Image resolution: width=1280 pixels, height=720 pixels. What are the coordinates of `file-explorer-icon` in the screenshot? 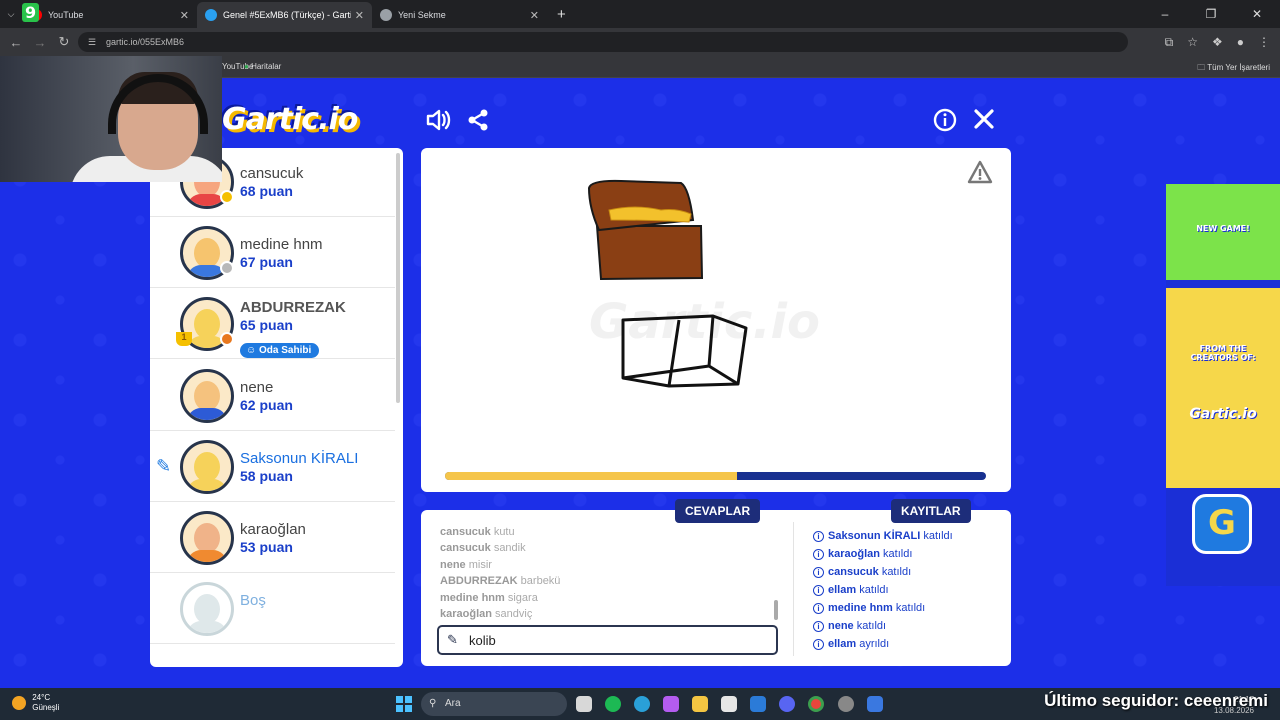 It's located at (700, 704).